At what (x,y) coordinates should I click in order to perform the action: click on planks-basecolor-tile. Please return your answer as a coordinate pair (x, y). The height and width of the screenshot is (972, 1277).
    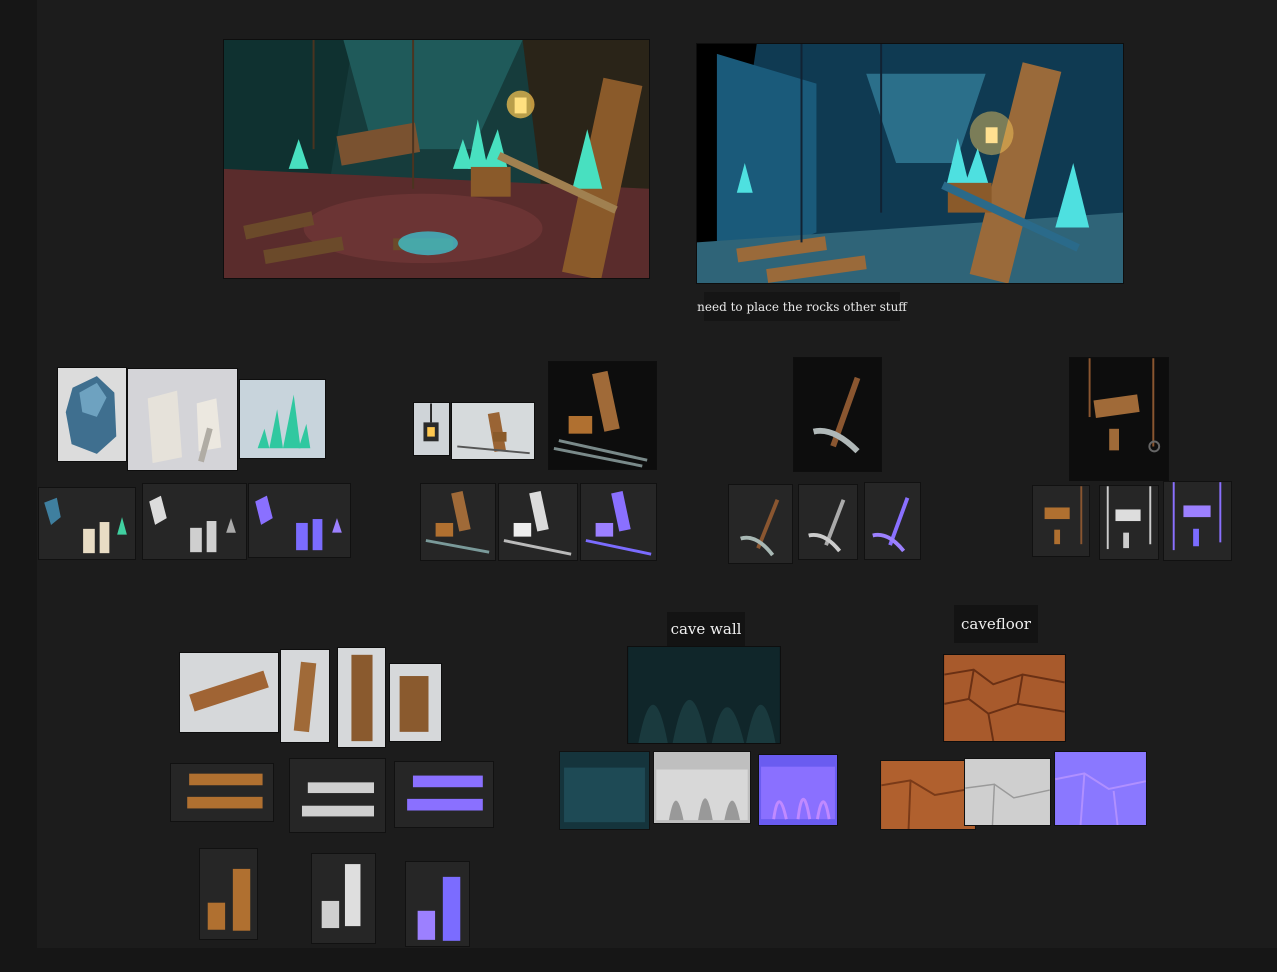
    Looking at the image, I should click on (222, 792).